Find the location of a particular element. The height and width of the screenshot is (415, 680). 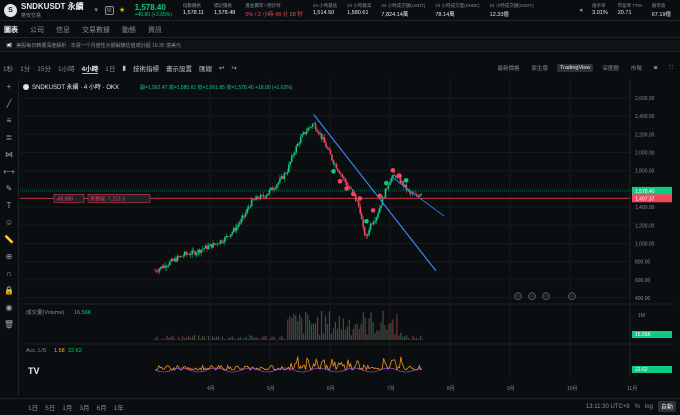

horizontal-lines-icon: ≡ is located at coordinates (9, 120).